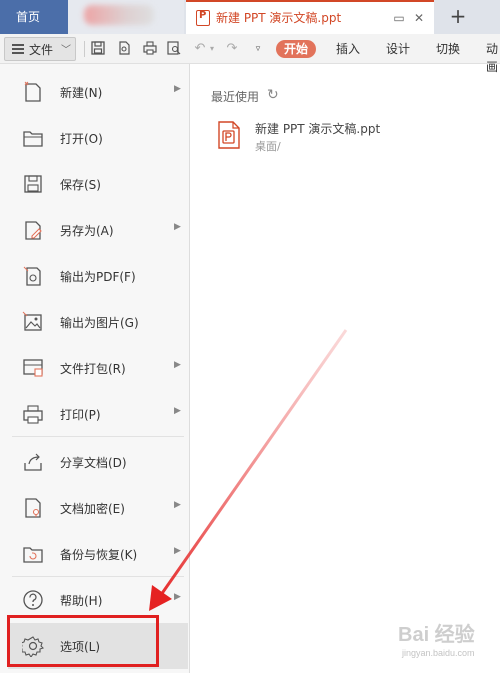 The width and height of the screenshot is (500, 673). What do you see at coordinates (493, 57) in the screenshot?
I see `tab-animation: 动画` at bounding box center [493, 57].